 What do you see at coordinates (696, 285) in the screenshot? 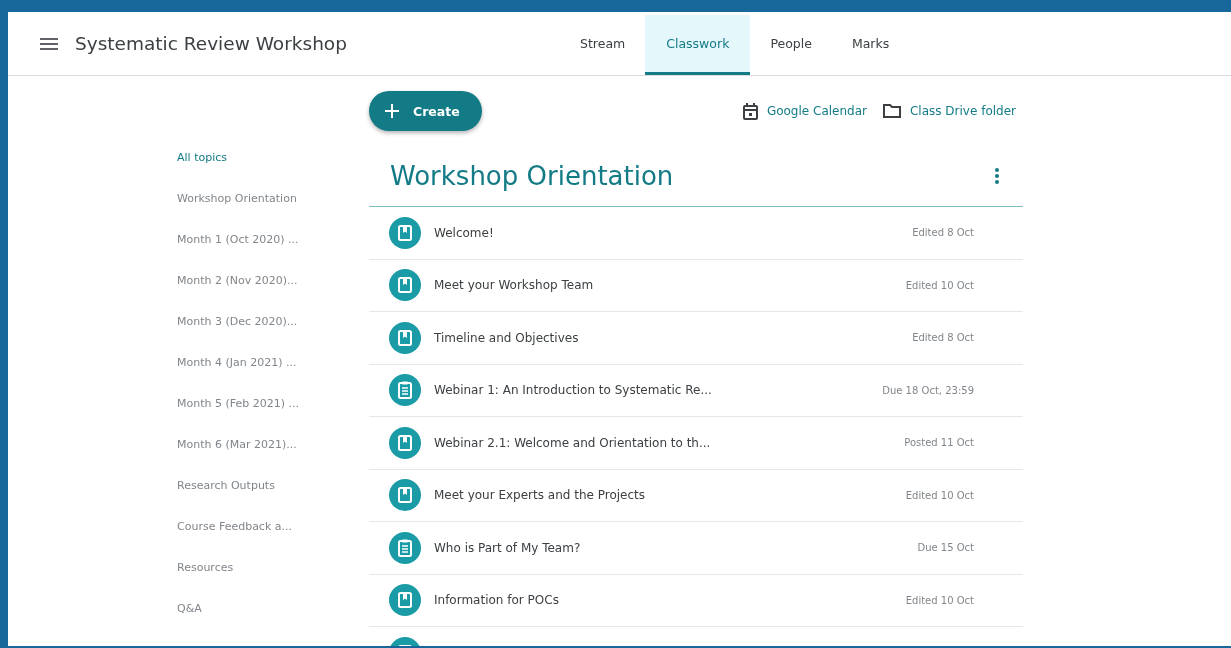
I see `classwork-item: Meet your Workshop Team Edited 10 Oct` at bounding box center [696, 285].